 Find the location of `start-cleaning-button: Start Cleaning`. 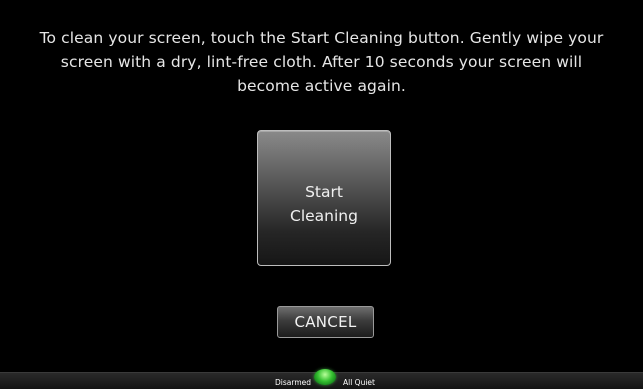

start-cleaning-button: Start Cleaning is located at coordinates (324, 198).